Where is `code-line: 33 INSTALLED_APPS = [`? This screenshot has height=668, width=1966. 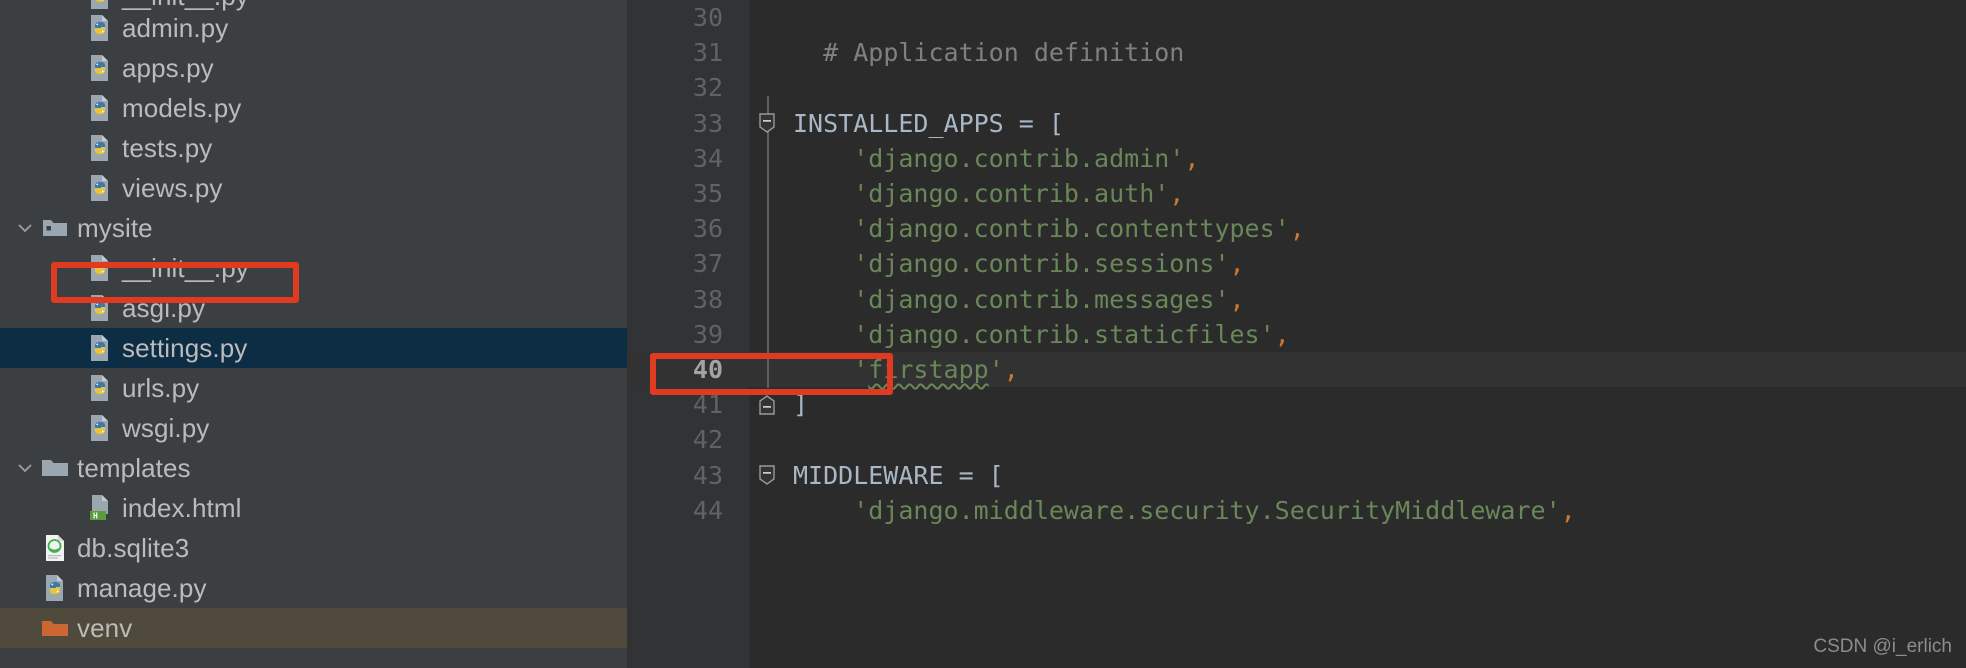
code-line: 33 INSTALLED_APPS = [ is located at coordinates (1296, 123).